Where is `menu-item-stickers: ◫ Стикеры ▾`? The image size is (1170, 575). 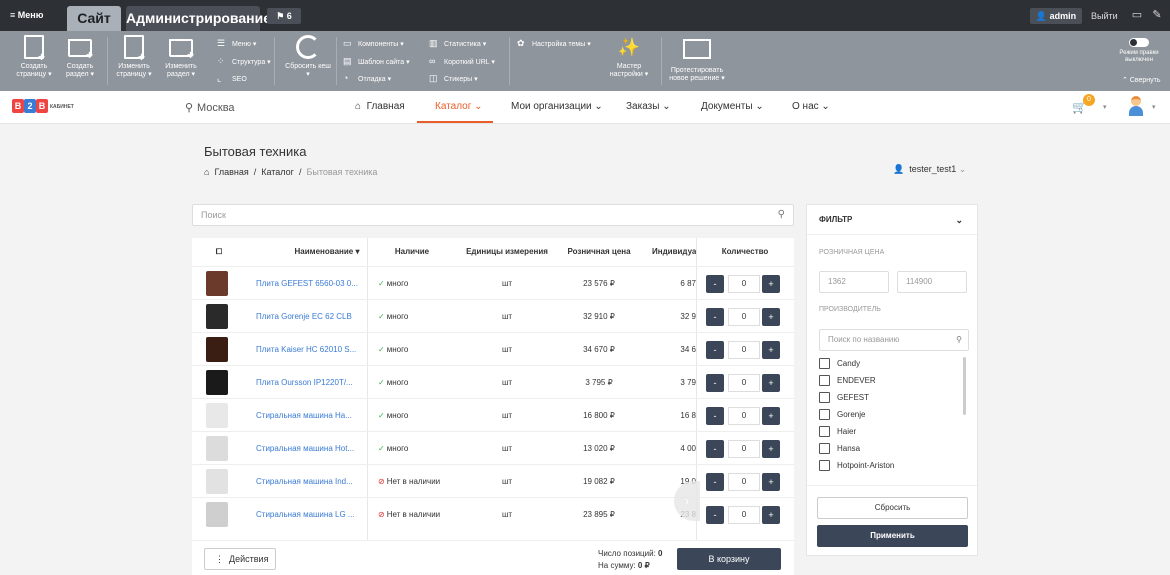
menu-item-stickers: ◫ Стикеры ▾ is located at coordinates (453, 78).